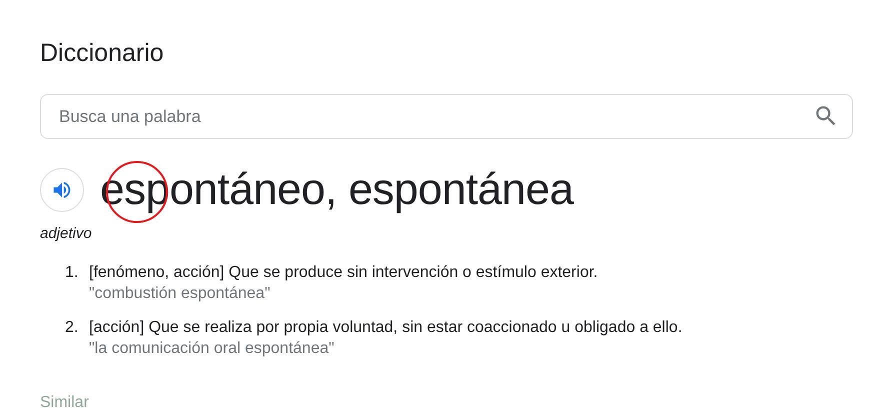  I want to click on definition: [fenómeno, acción] Que se produce sin intervención o estímulo exterior., so click(343, 272).